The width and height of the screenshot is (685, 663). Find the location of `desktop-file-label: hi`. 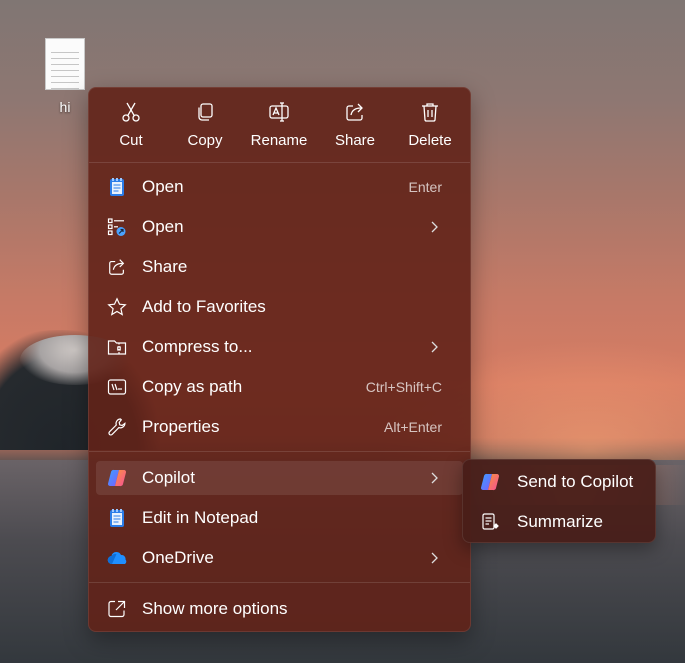

desktop-file-label: hi is located at coordinates (65, 107).